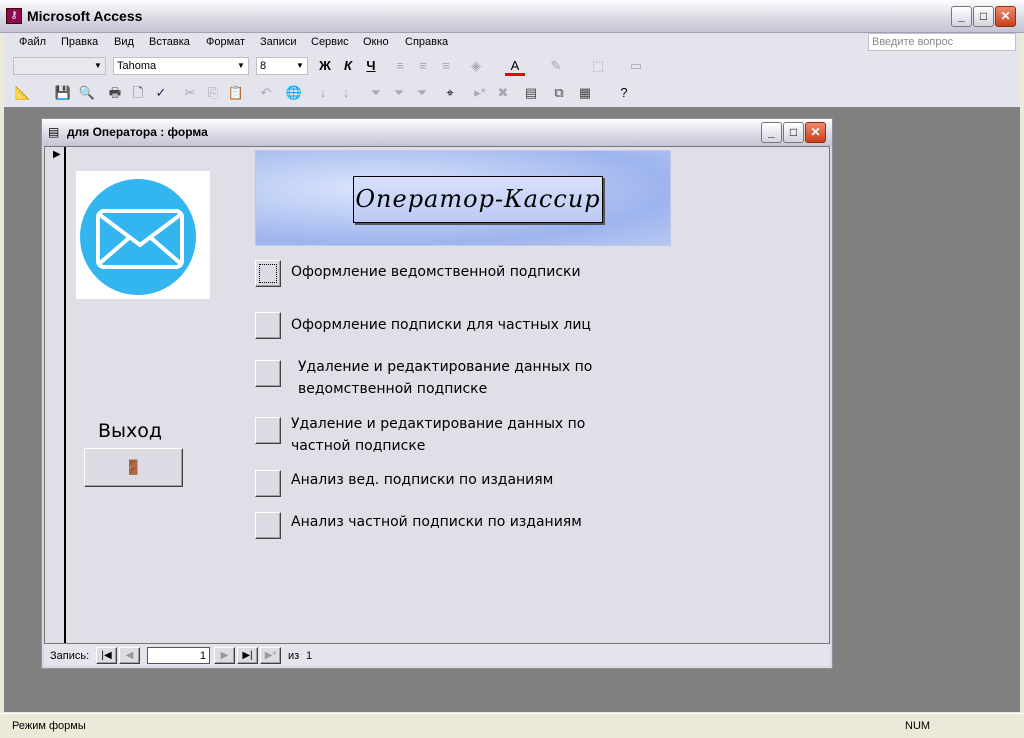 The height and width of the screenshot is (738, 1024). Describe the element at coordinates (32, 42) in the screenshot. I see `menu-file: Файл` at that location.